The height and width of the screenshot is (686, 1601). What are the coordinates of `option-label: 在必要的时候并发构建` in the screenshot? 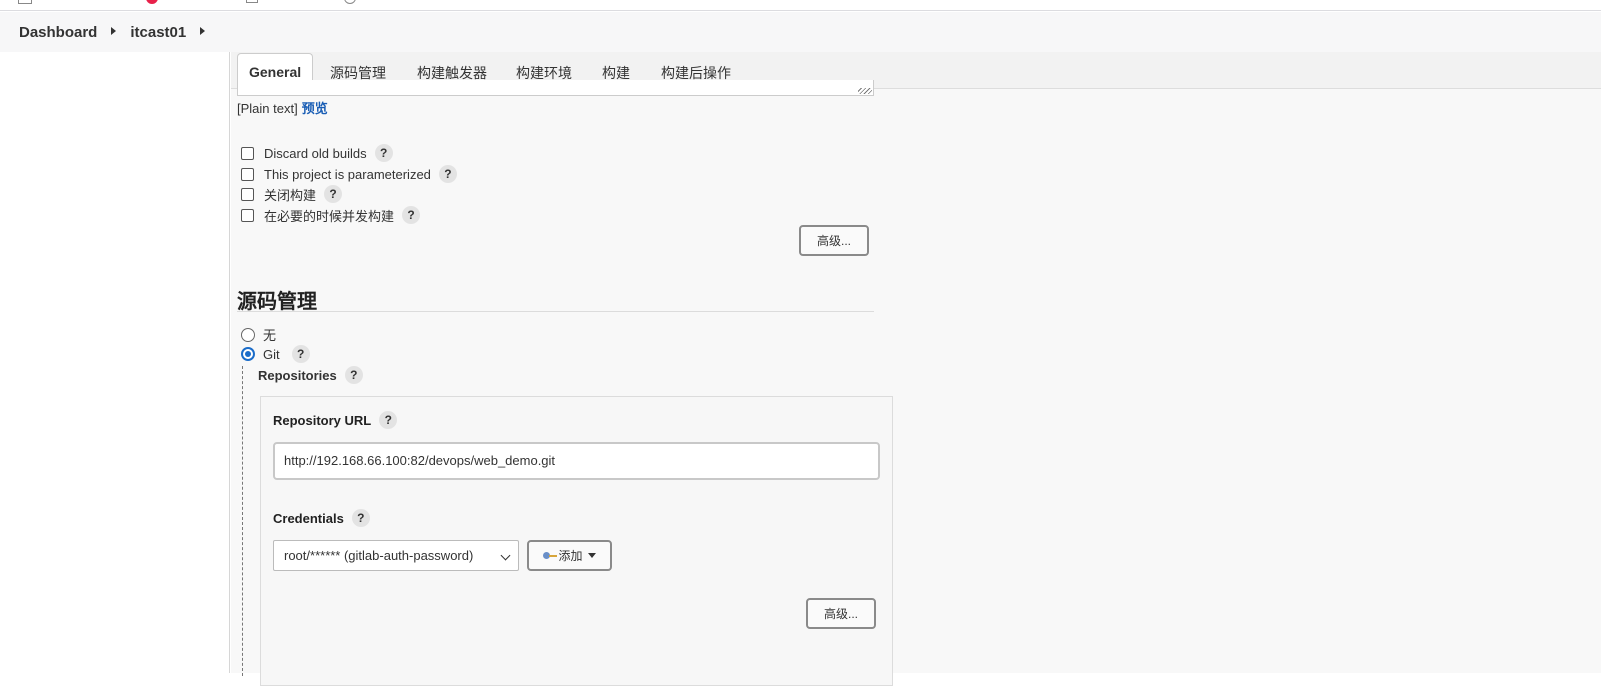 It's located at (329, 216).